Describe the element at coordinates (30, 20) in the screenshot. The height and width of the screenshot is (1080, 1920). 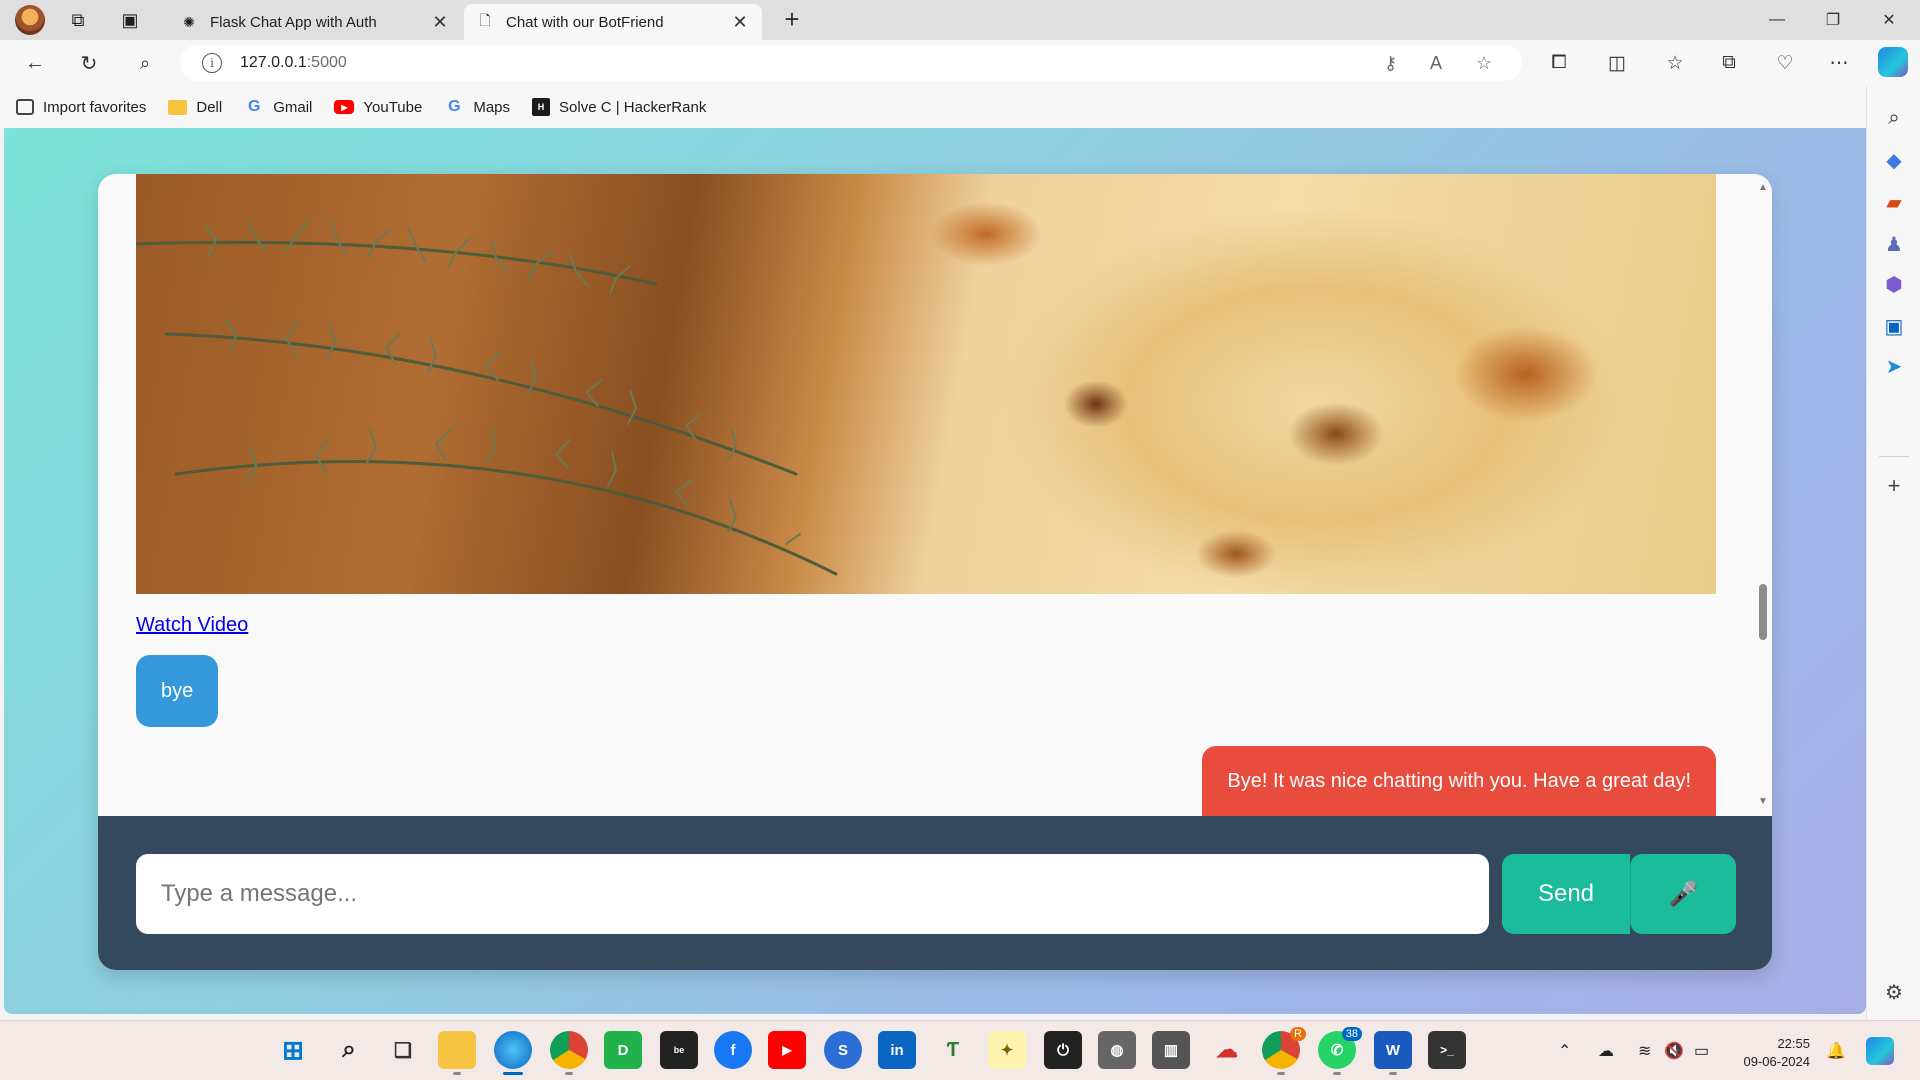
I see `profile-avatar` at that location.